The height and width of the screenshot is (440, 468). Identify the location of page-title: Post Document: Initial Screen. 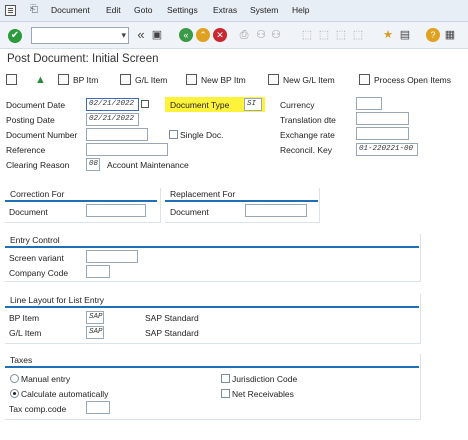
(83, 59).